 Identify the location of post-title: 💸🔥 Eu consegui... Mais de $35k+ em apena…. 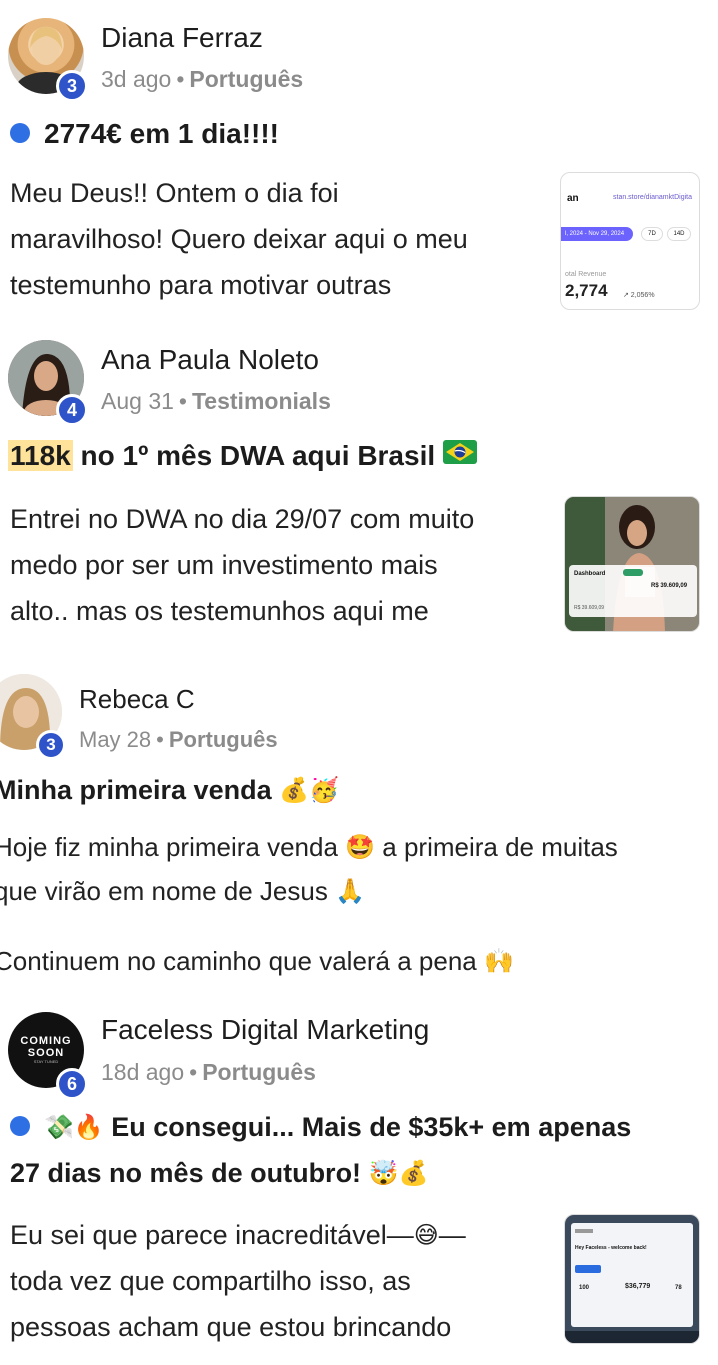
(320, 1127).